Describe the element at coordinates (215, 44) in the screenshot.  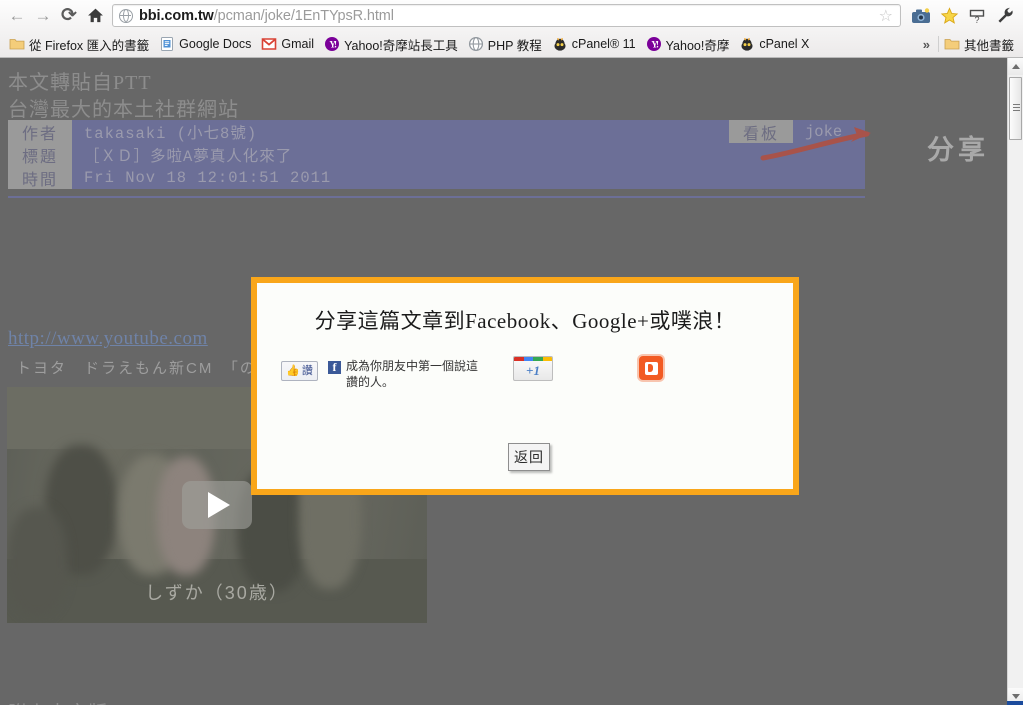
I see `bookmark-label: Google Docs` at that location.